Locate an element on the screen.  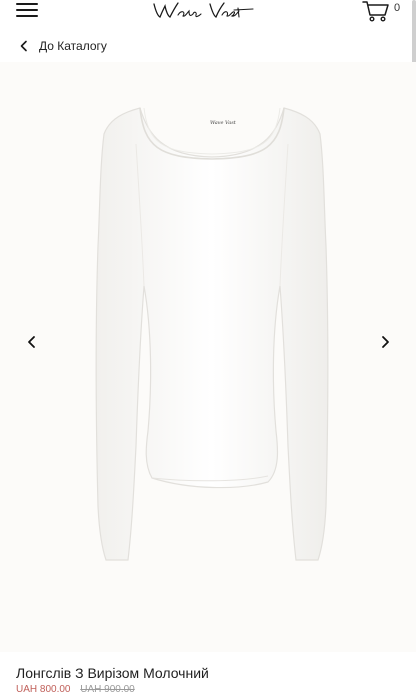
garment-label: Wave Vast is located at coordinates (223, 123).